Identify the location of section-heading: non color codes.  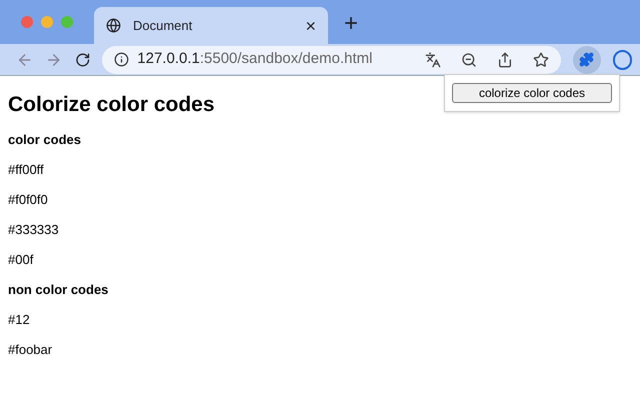
(59, 290).